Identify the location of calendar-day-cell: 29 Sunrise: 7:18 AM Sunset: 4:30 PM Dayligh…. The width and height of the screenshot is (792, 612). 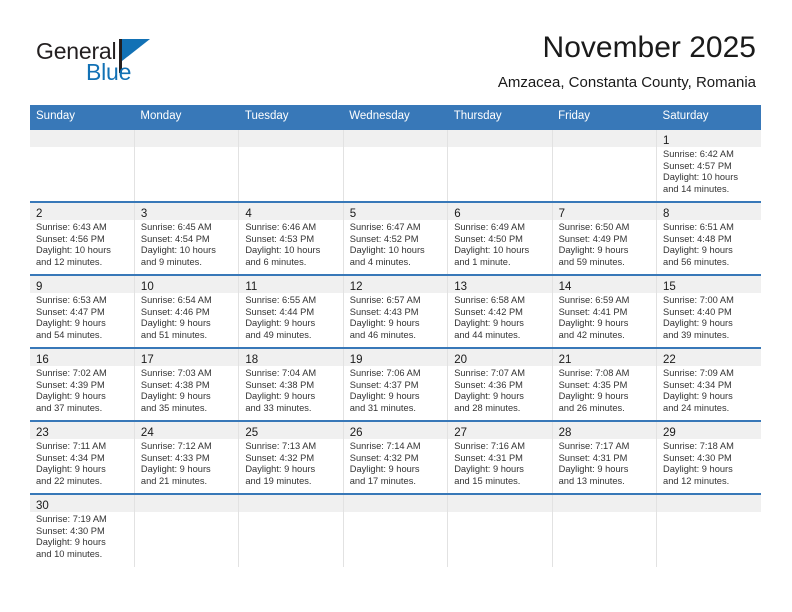
(708, 457).